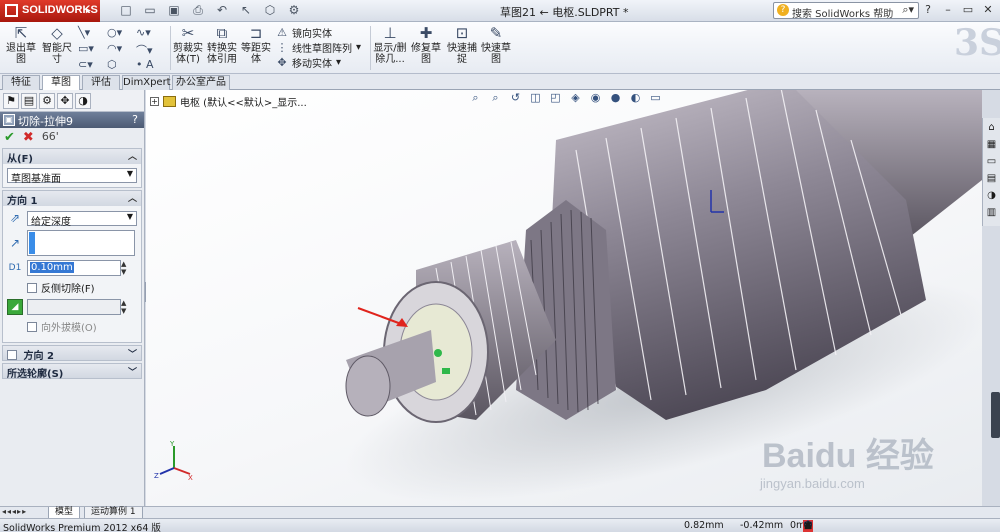 Image resolution: width=1000 pixels, height=532 pixels. I want to click on trim-entities-button: ✂ 剪裁实体(T), so click(188, 44).